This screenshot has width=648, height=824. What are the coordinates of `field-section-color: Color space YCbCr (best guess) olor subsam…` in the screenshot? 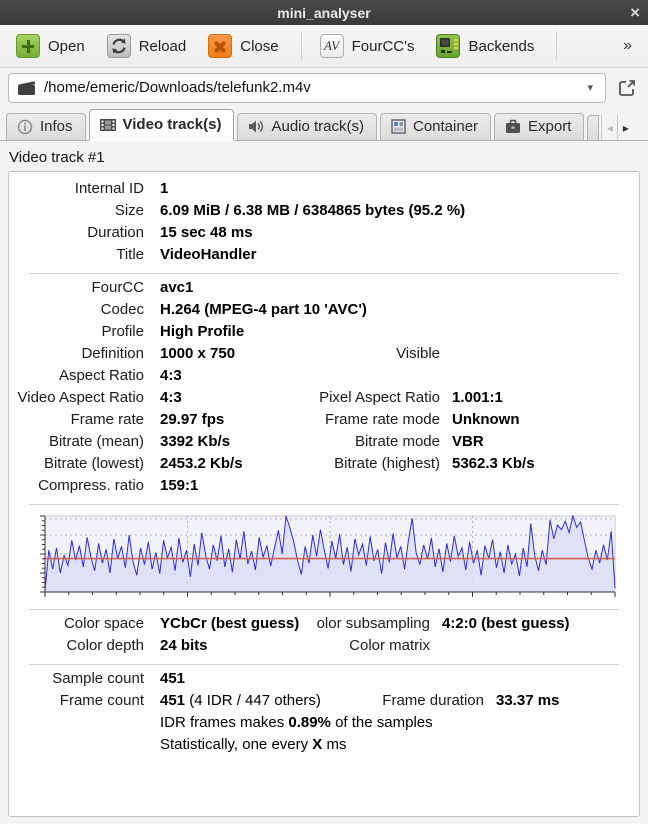 It's located at (324, 637).